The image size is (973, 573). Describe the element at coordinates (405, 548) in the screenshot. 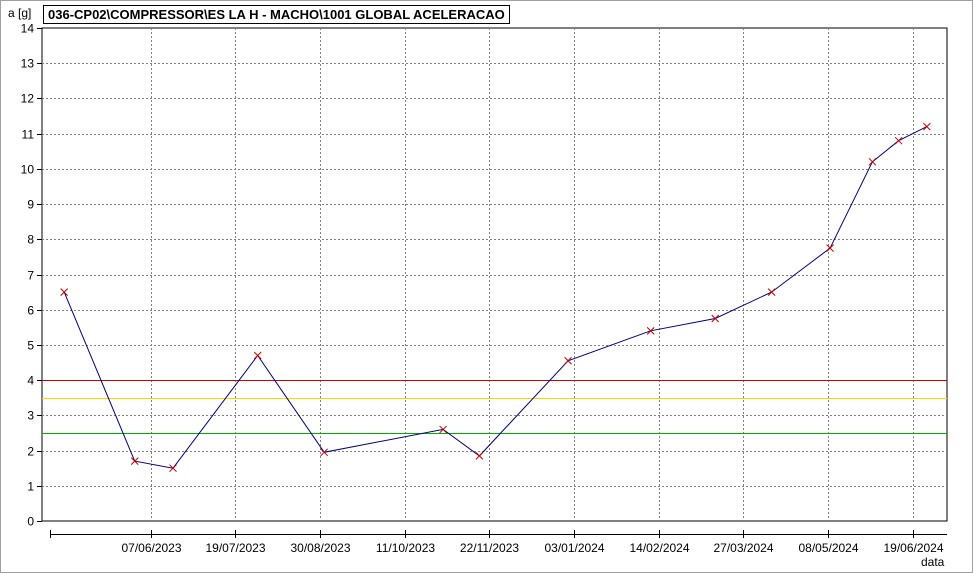

I see `x-tick-label: 11/10/2023` at that location.